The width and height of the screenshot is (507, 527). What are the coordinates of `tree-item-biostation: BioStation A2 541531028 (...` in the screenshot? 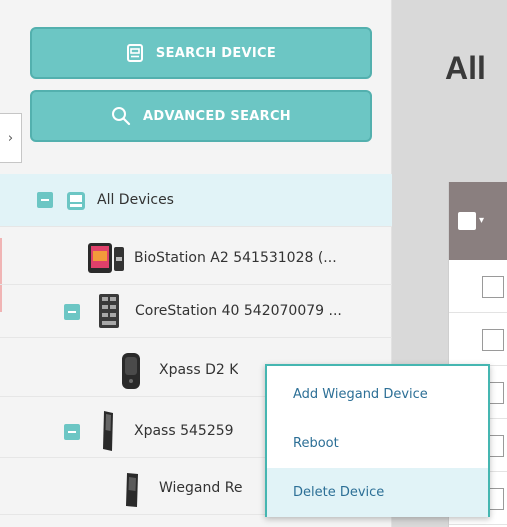 It's located at (196, 258).